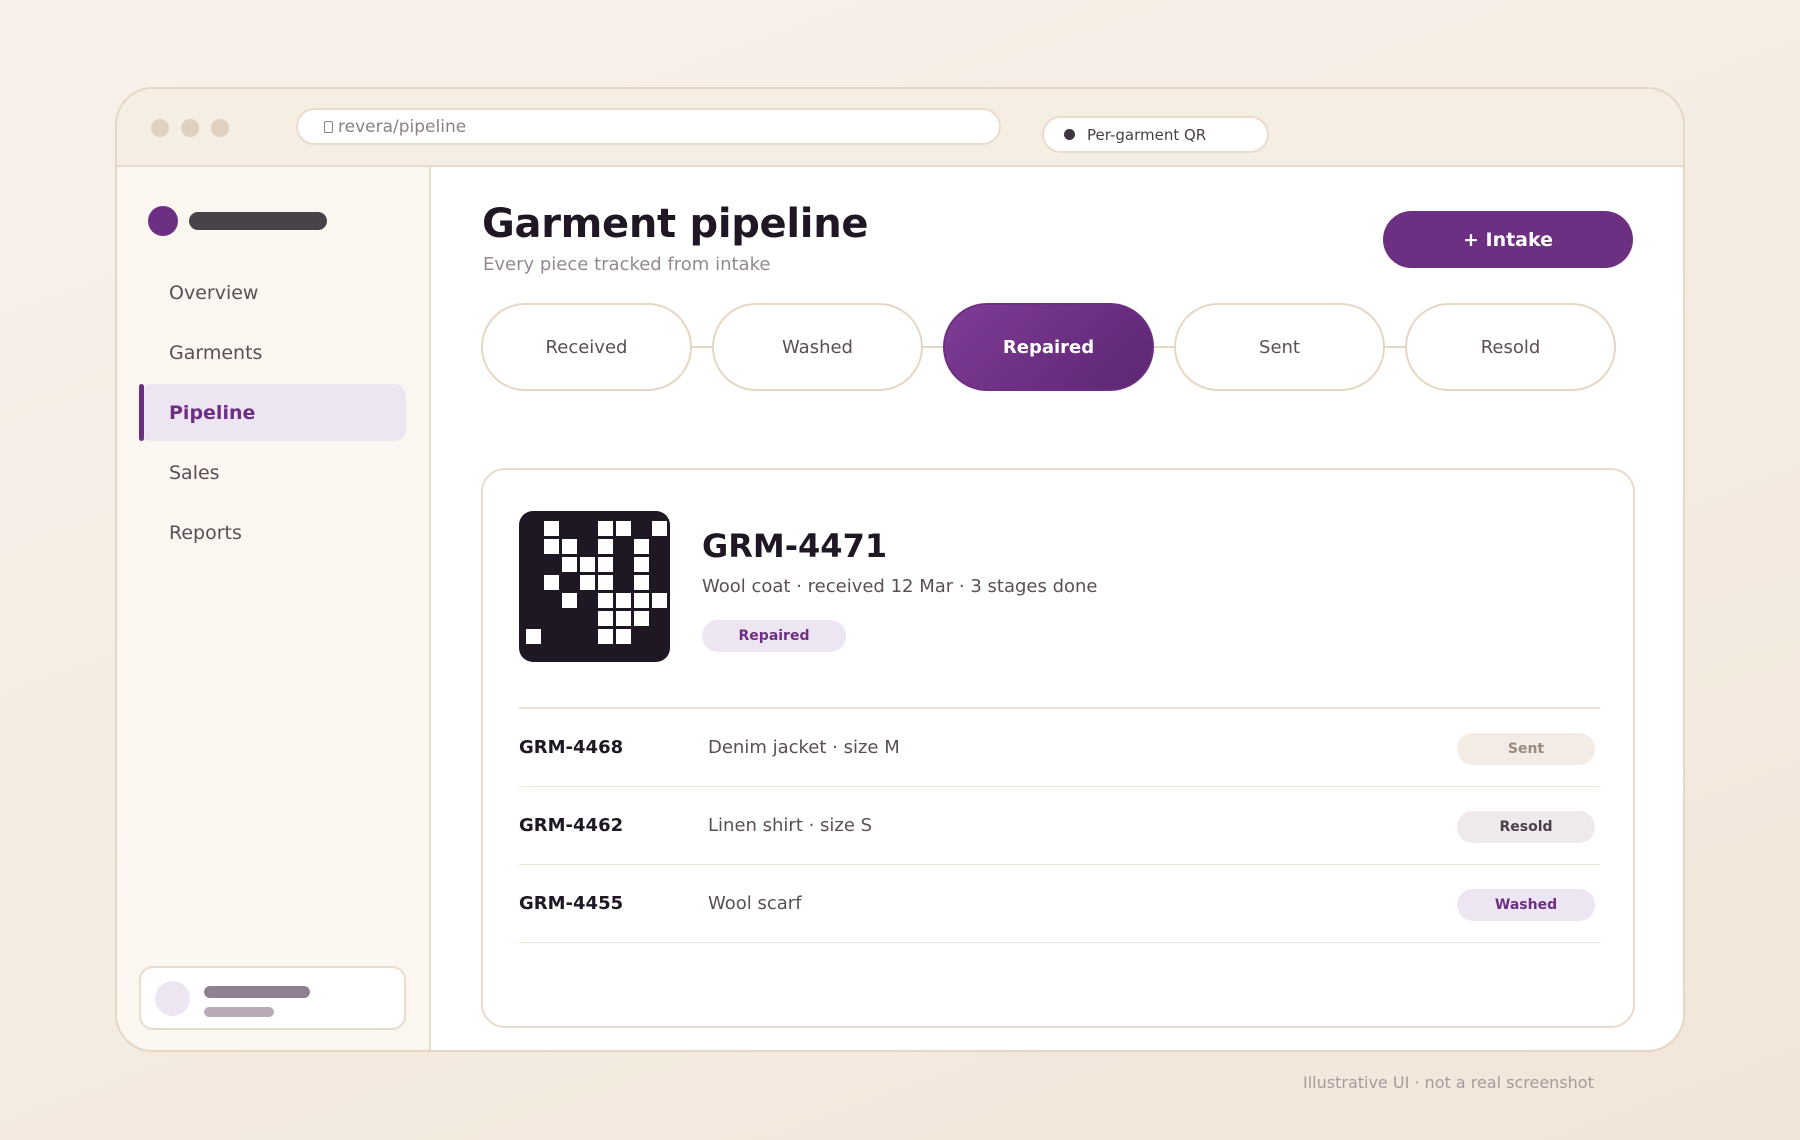 This screenshot has height=1140, width=1800. What do you see at coordinates (804, 747) in the screenshot?
I see `row-description: Denim jacket · size M` at bounding box center [804, 747].